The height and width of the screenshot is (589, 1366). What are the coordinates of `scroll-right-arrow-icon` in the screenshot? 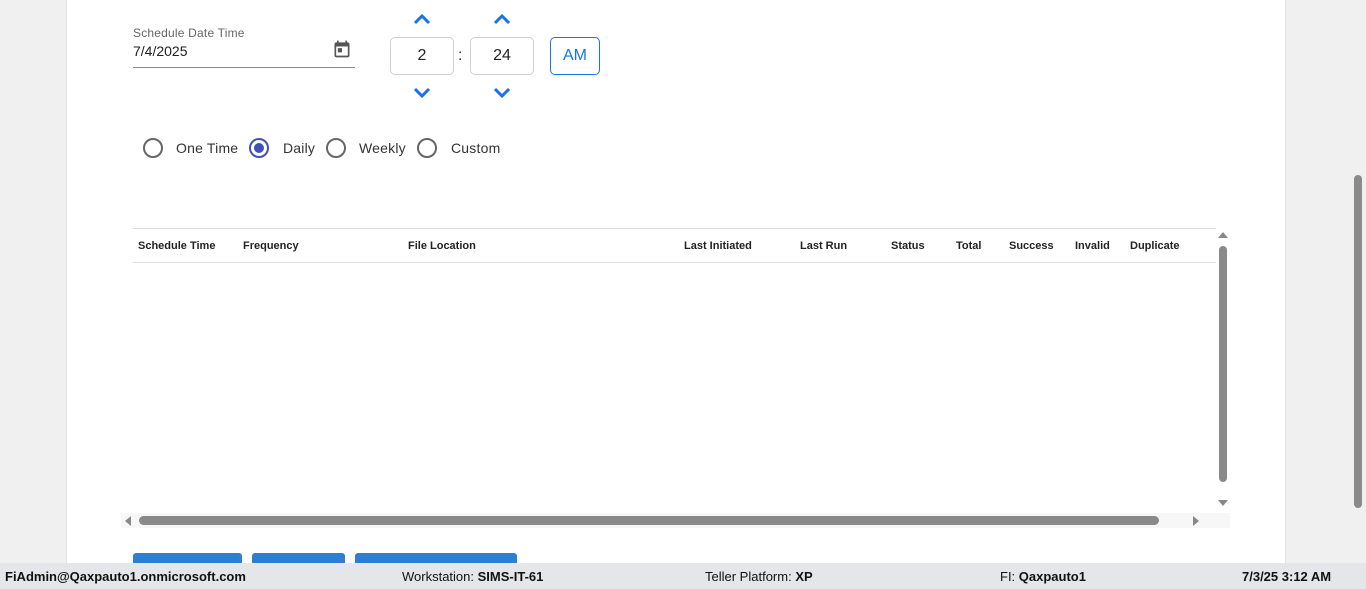 It's located at (1196, 521).